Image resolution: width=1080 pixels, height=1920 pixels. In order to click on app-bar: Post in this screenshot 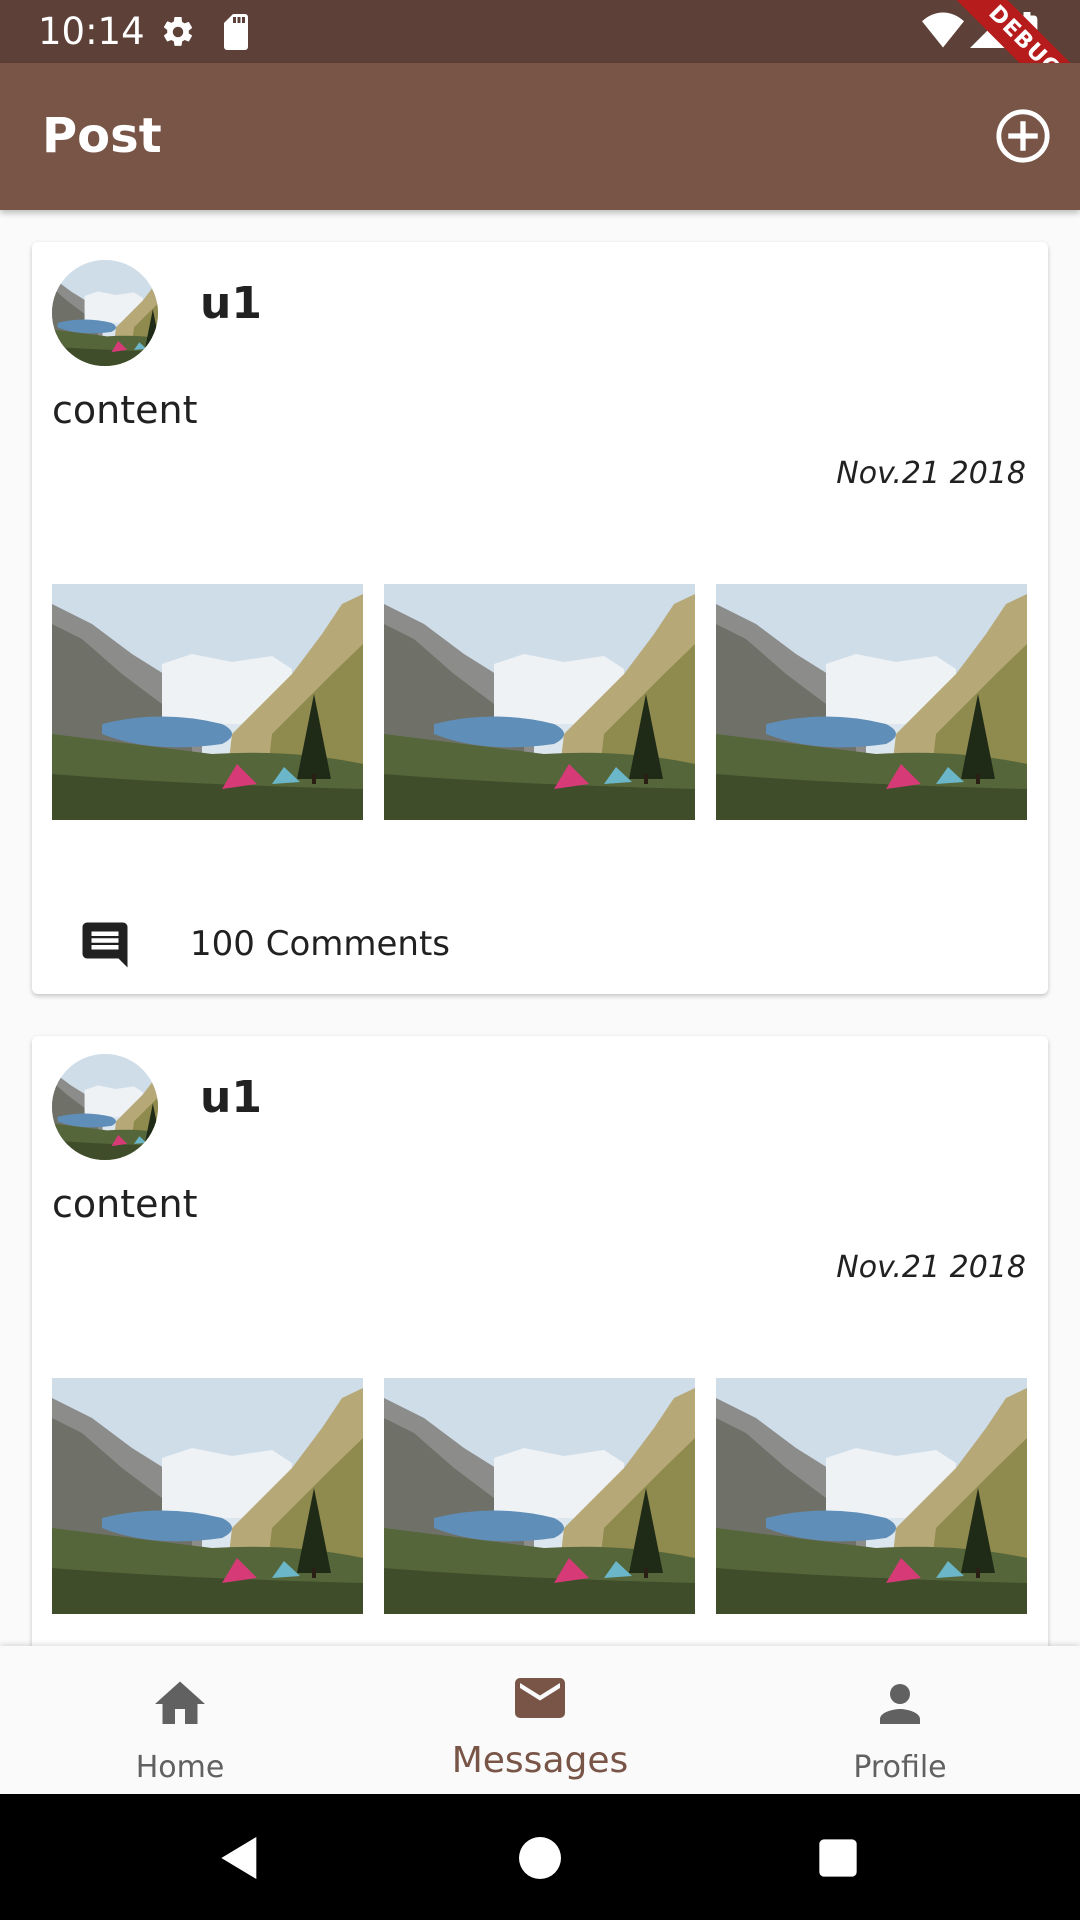, I will do `click(540, 136)`.